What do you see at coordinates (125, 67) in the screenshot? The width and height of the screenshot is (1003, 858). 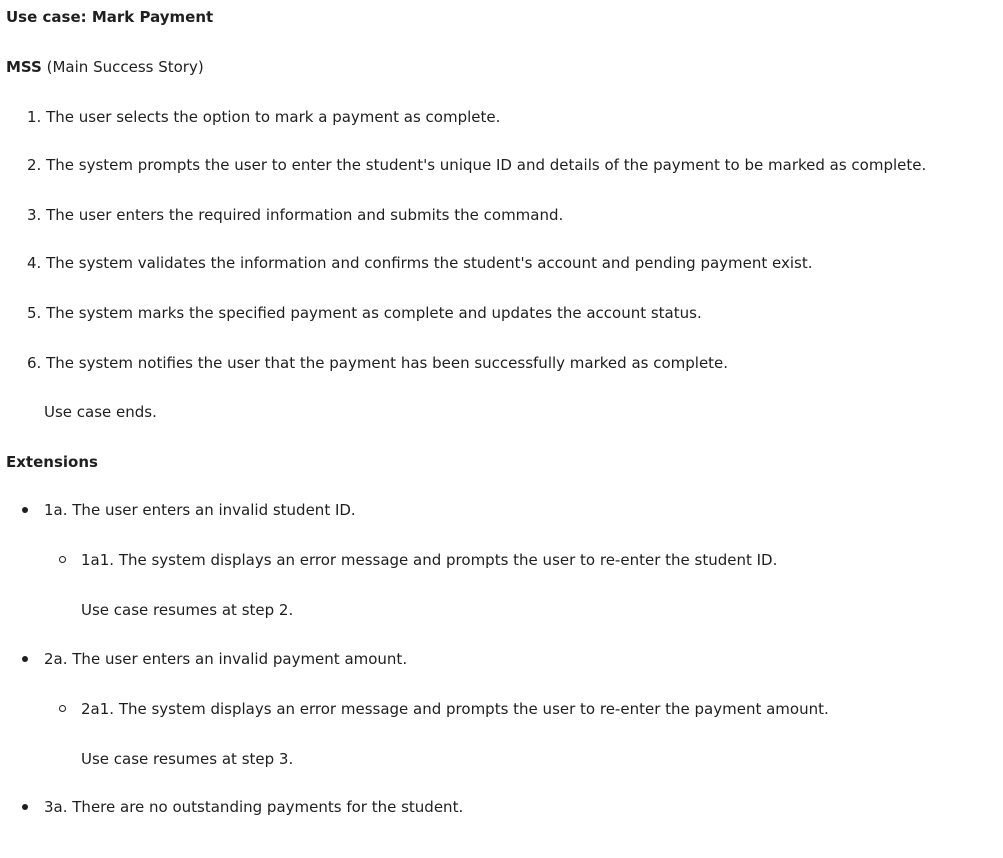 I see `mss-note: (Main Success Story)` at bounding box center [125, 67].